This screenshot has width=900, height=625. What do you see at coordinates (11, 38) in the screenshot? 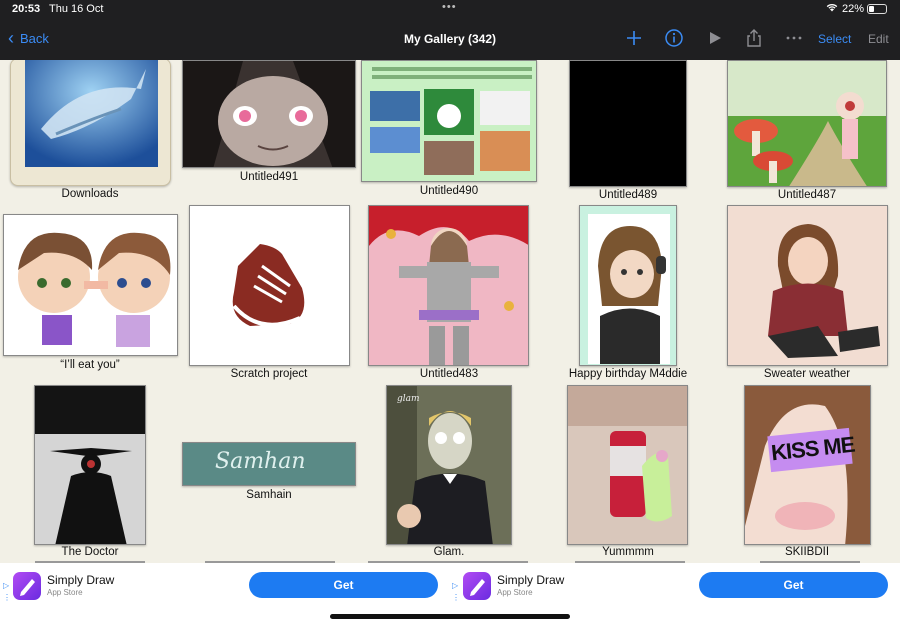
I see `chevron-left-icon: ‹` at bounding box center [11, 38].